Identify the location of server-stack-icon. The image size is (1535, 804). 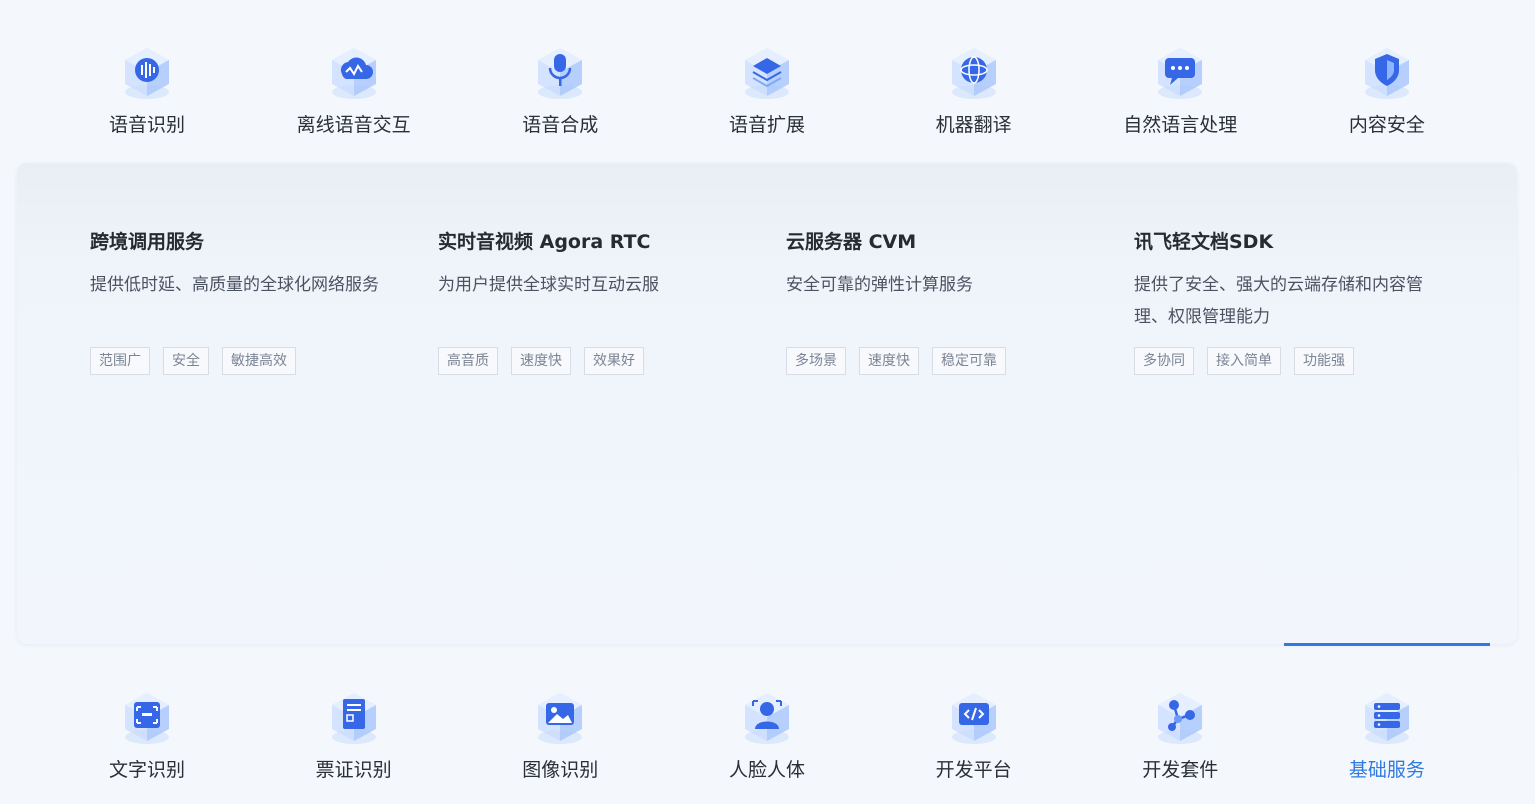
(1386, 718).